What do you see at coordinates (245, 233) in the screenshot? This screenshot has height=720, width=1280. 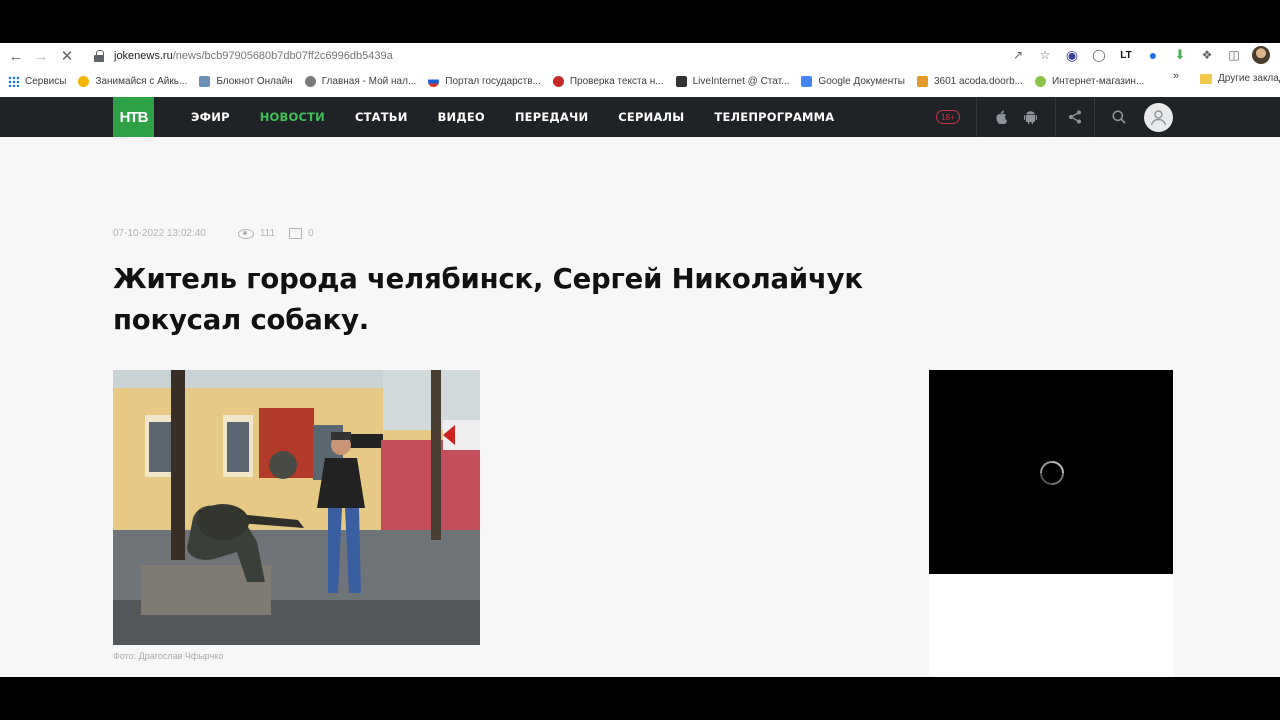 I see `eye-icon` at bounding box center [245, 233].